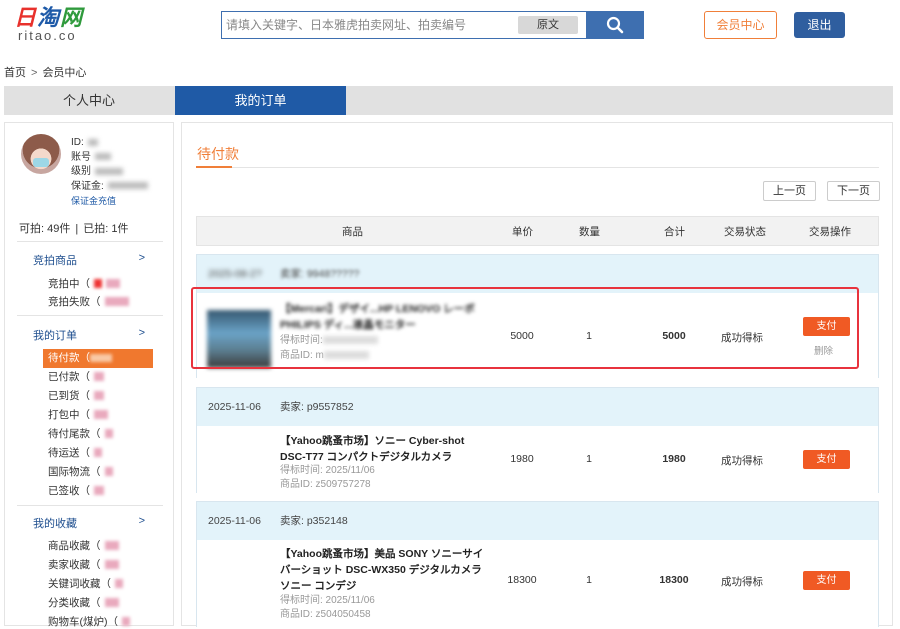  What do you see at coordinates (537, 167) in the screenshot?
I see `title-rule` at bounding box center [537, 167].